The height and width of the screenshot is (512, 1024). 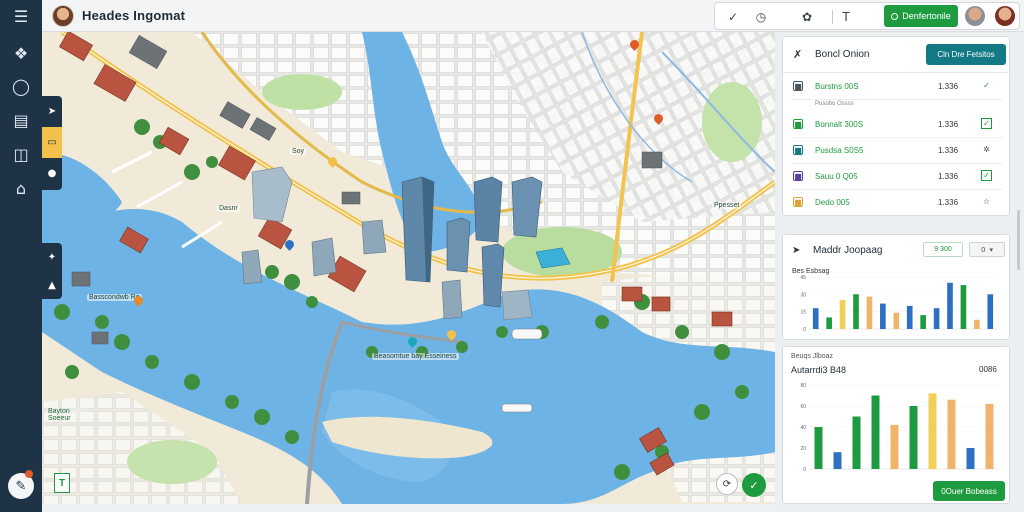 What do you see at coordinates (761, 17) in the screenshot?
I see `clock-icon: ◷` at bounding box center [761, 17].